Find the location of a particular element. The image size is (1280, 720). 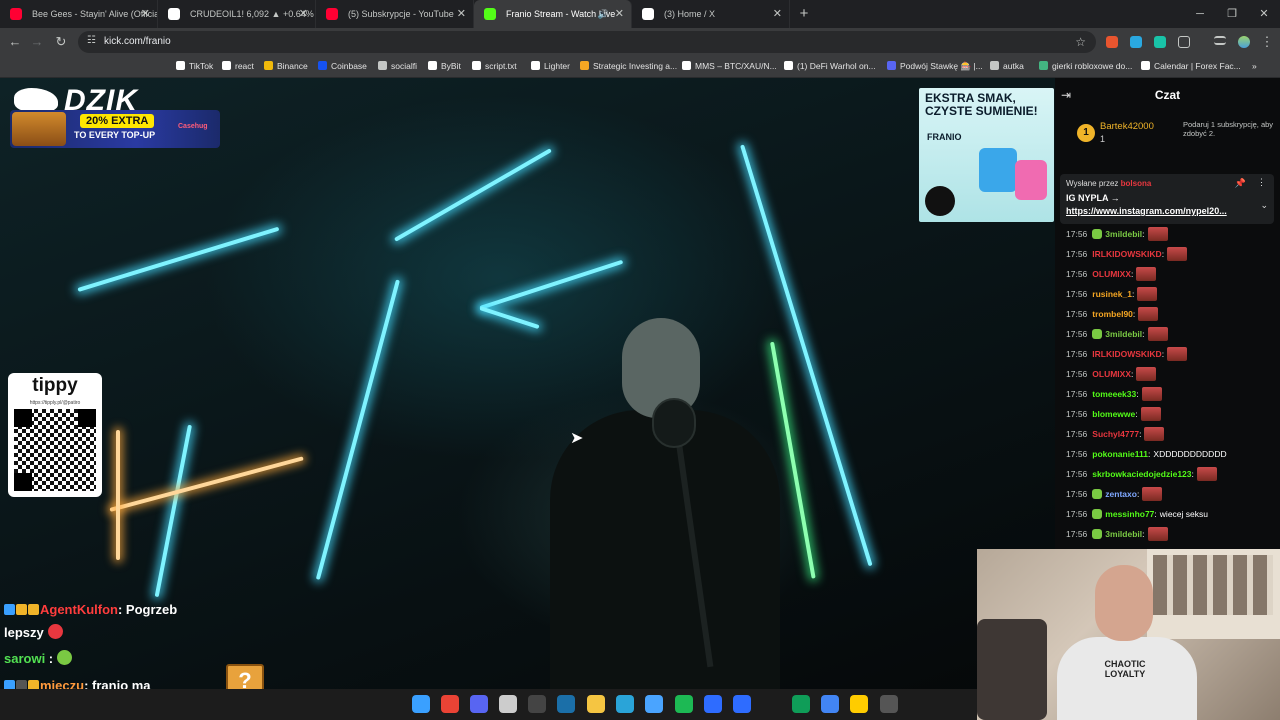

address-bar: ☷ kick.com/franio ☆ is located at coordinates (587, 42).